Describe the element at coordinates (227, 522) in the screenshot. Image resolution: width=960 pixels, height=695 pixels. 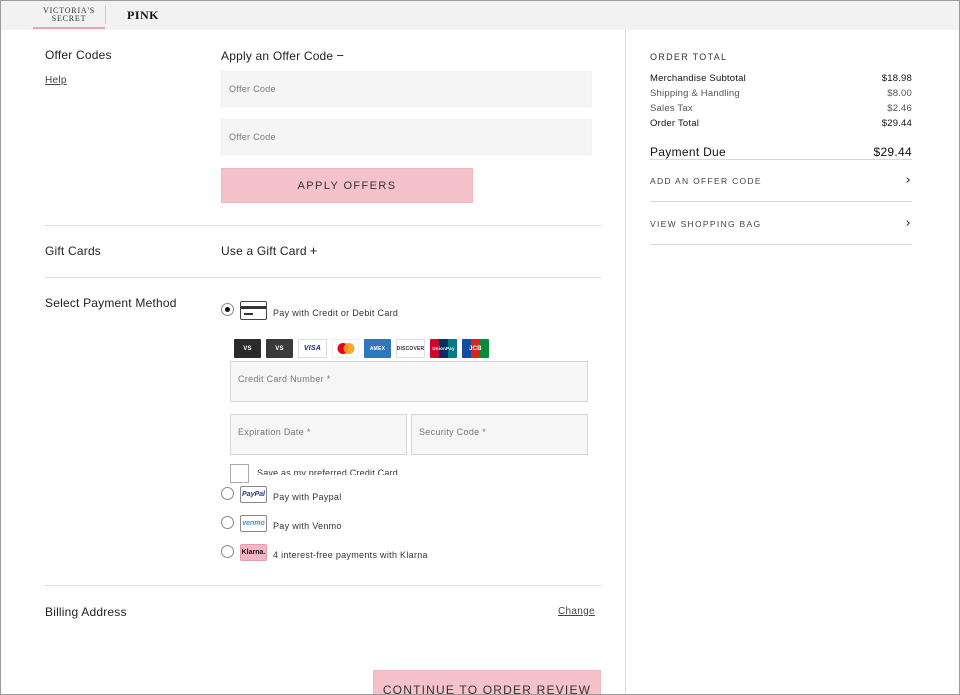
I see `venmo-radio` at that location.